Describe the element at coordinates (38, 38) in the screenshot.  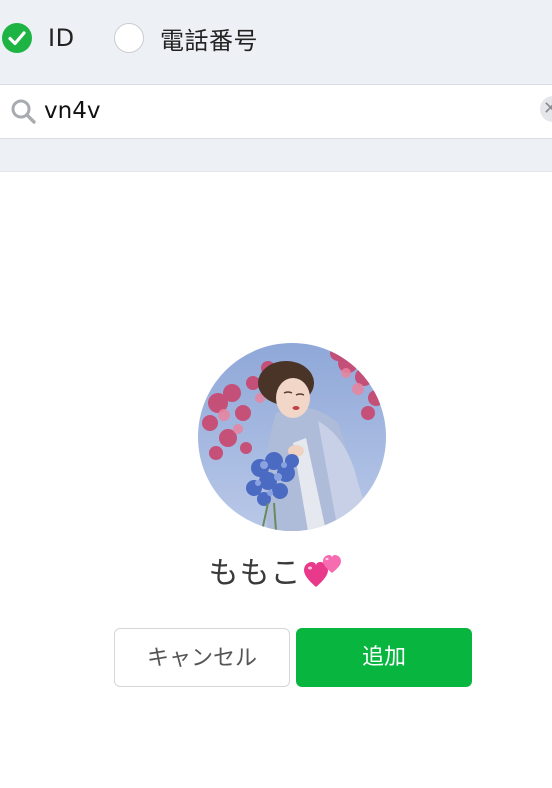
I see `radio-id: ID` at that location.